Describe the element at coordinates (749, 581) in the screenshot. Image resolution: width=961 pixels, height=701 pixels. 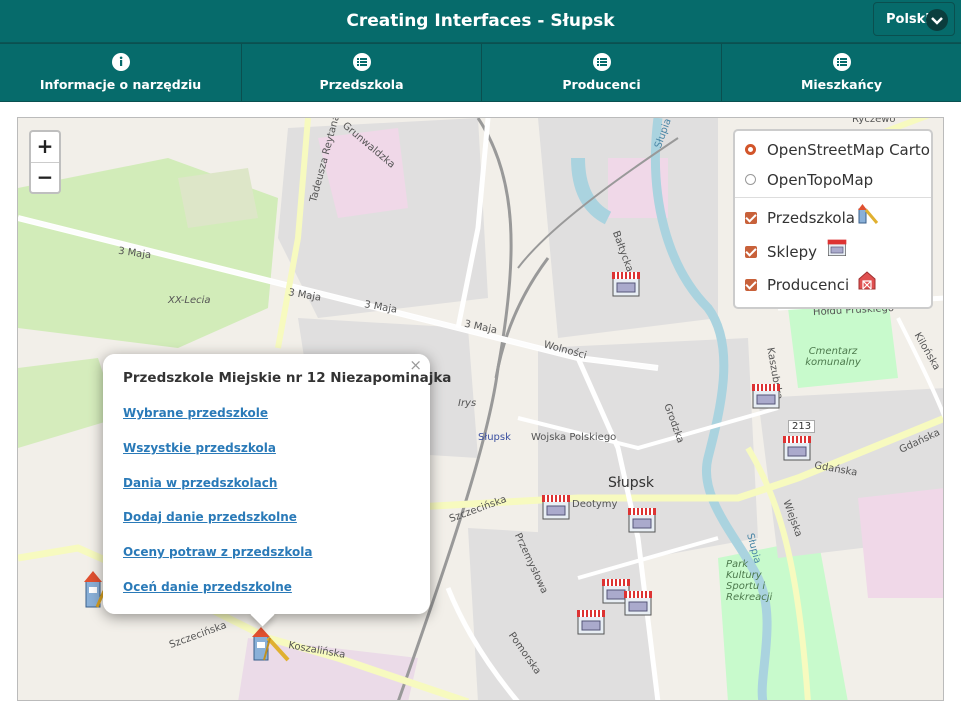
I see `park-label: Park Kultury Sportu i Rekreacji` at that location.